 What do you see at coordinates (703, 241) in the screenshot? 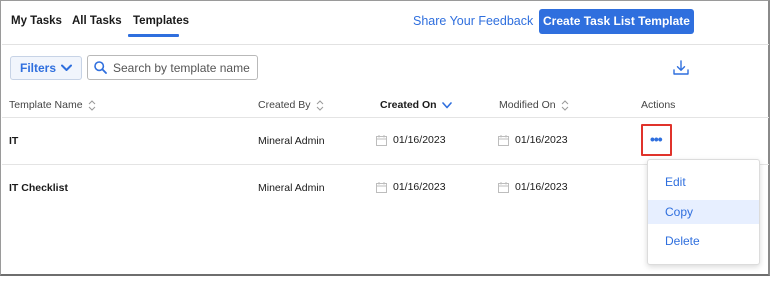
I see `menu-item-delete: Delete` at bounding box center [703, 241].